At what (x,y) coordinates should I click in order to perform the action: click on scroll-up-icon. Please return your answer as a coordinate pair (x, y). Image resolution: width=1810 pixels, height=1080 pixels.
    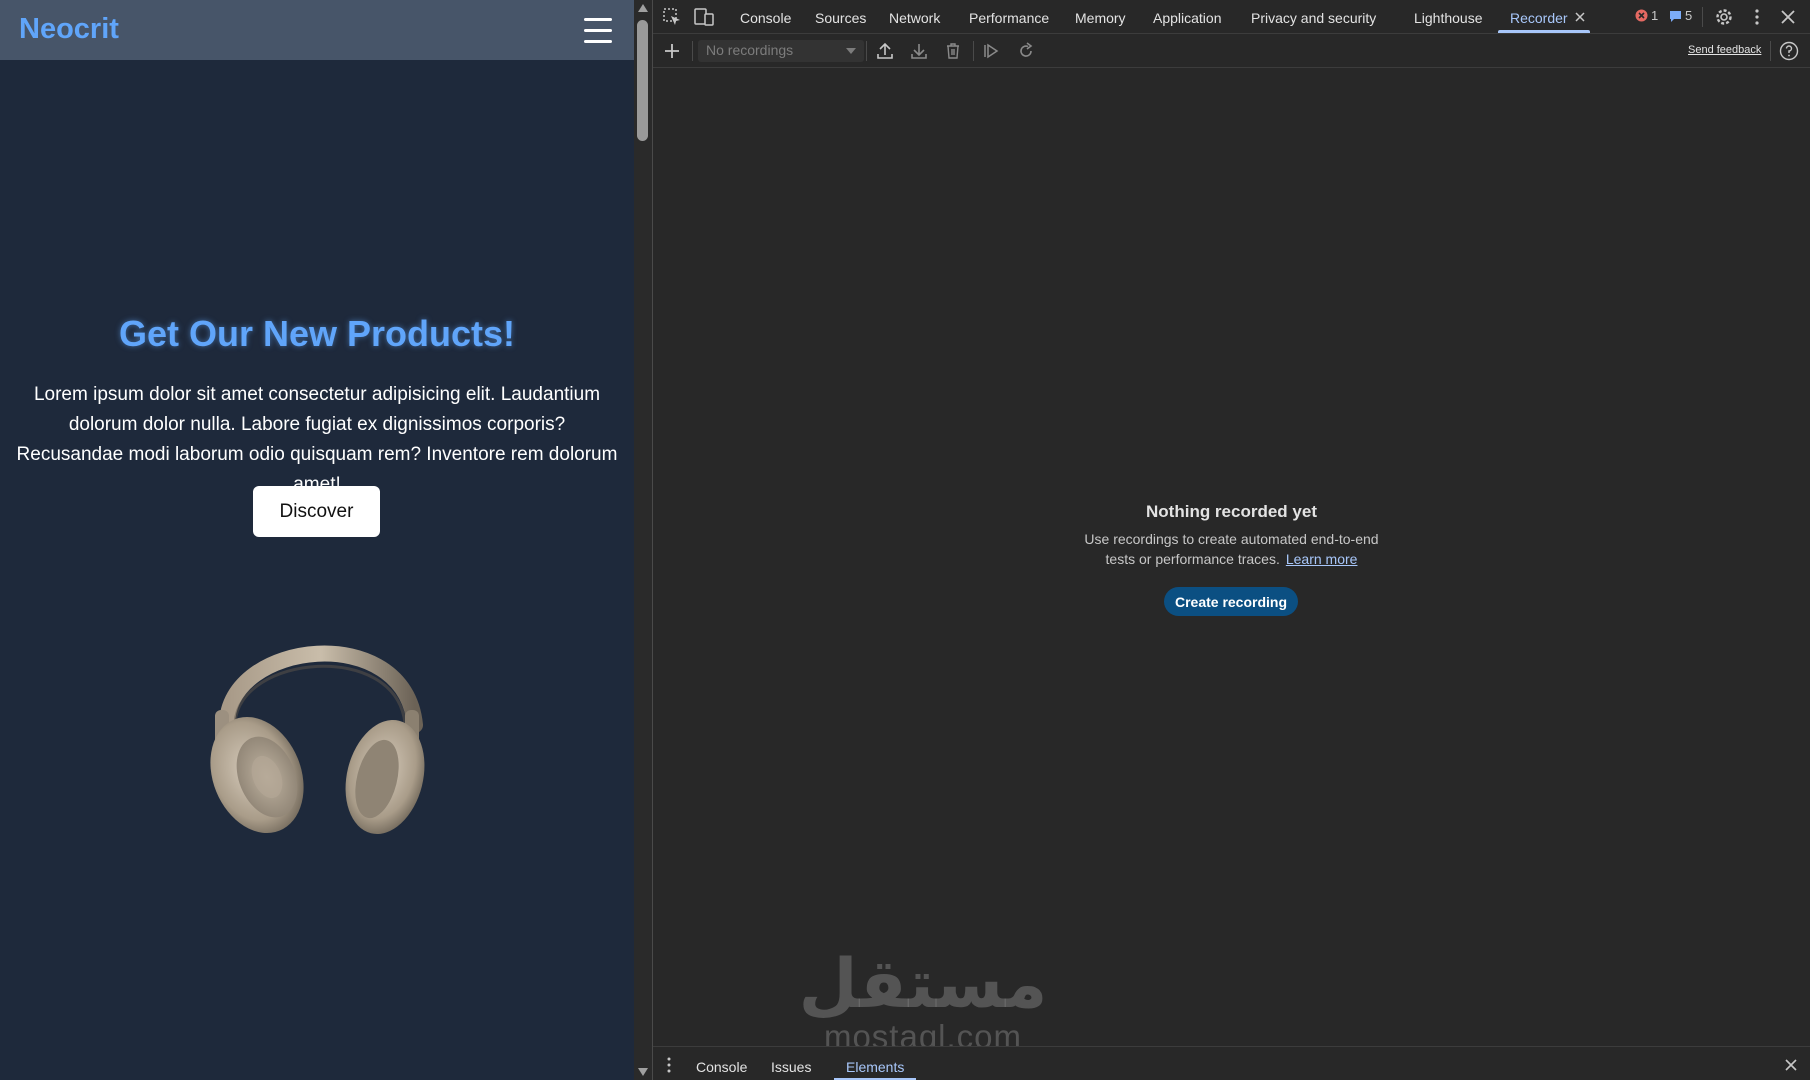
    Looking at the image, I should click on (643, 8).